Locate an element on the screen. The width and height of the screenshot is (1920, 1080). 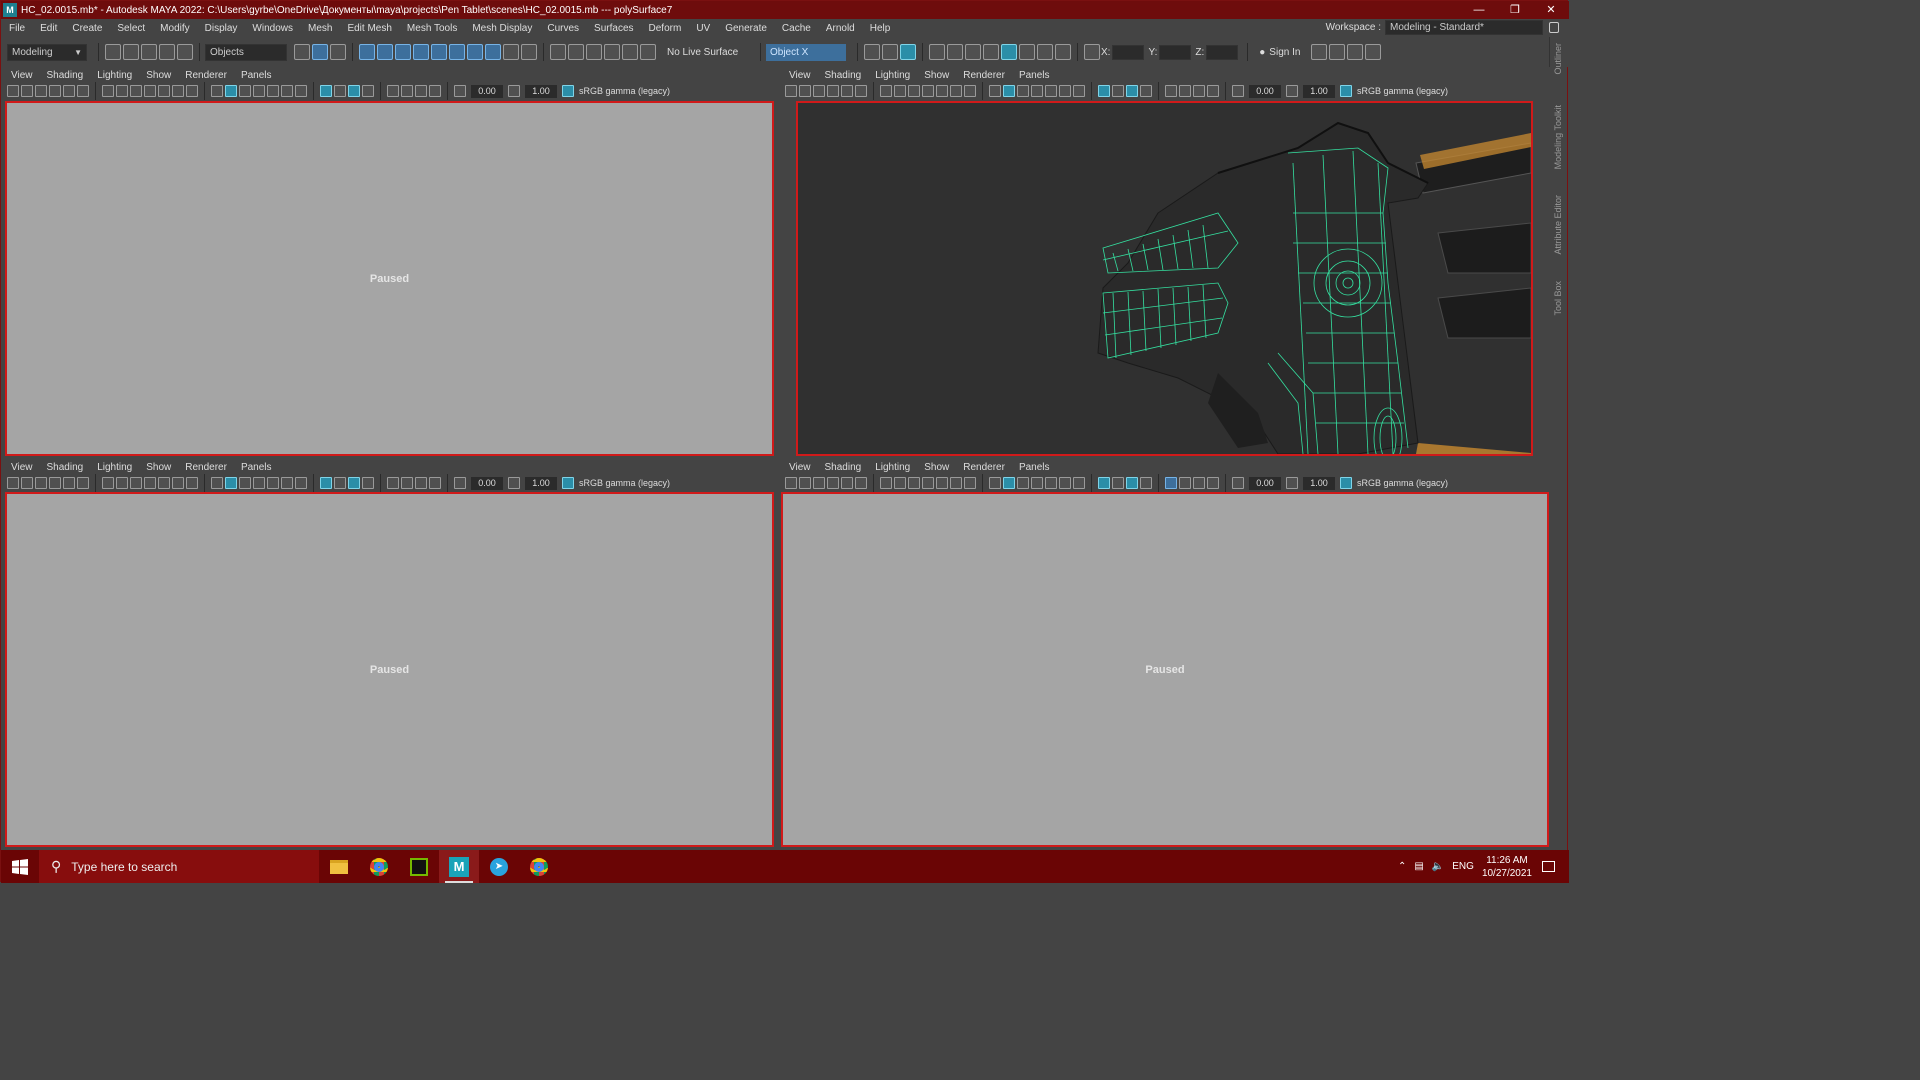
snap-point-icon is located at coordinates (403, 52).